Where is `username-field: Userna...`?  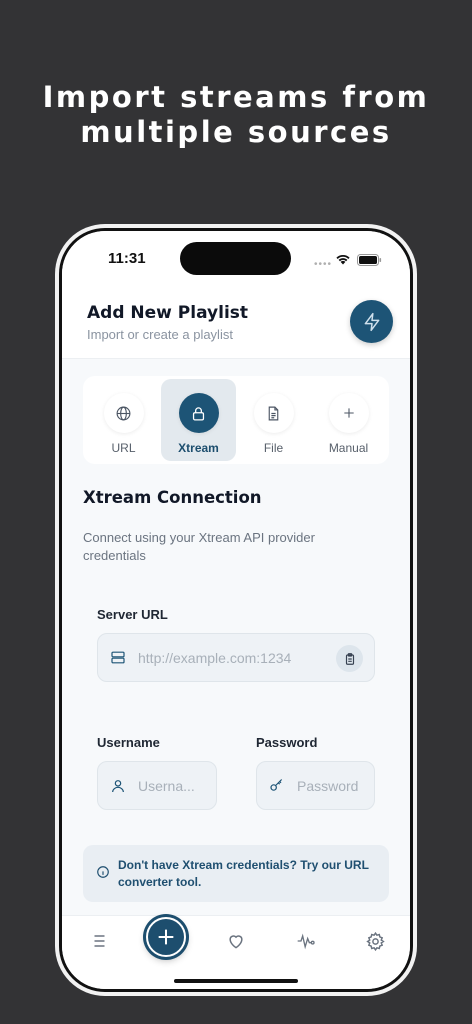 username-field: Userna... is located at coordinates (157, 785).